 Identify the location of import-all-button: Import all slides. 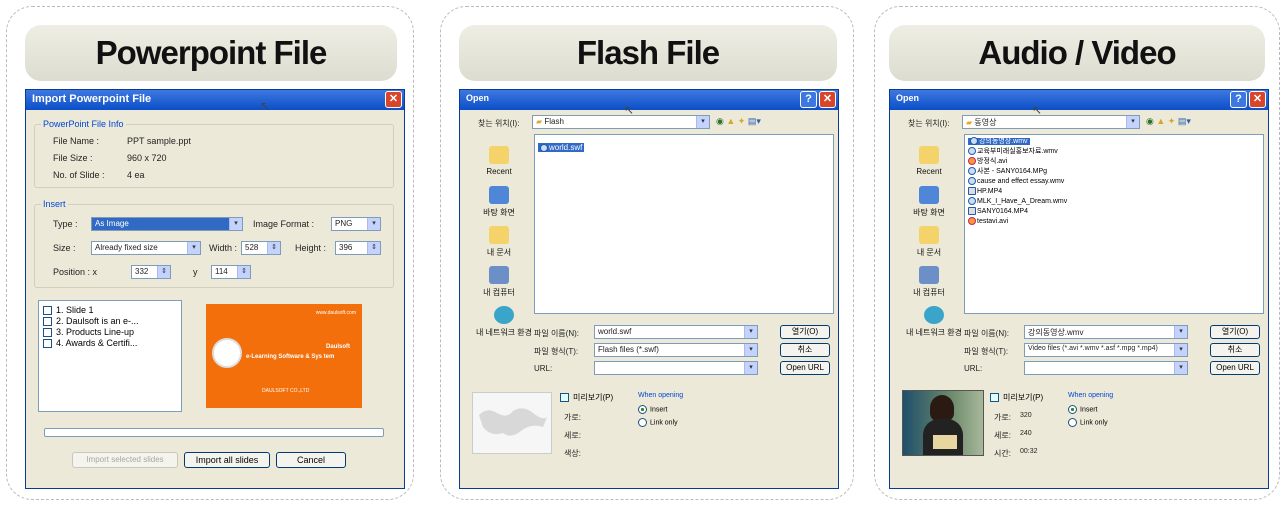
(227, 460).